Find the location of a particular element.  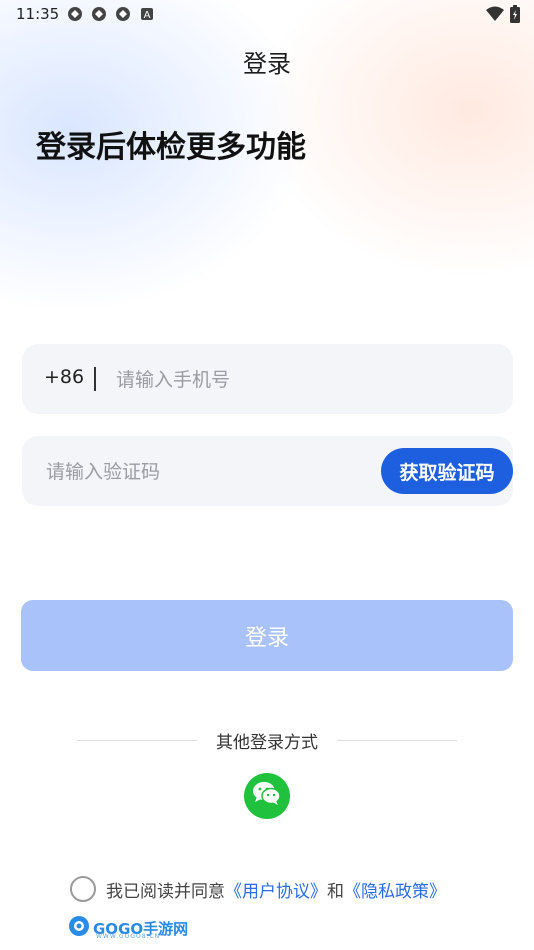

wechat-icon is located at coordinates (267, 796).